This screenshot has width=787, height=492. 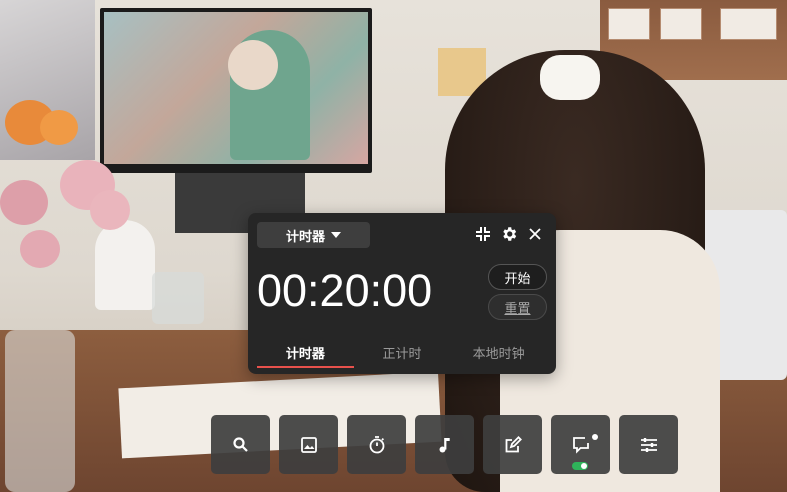 I want to click on chat-bubble-icon, so click(x=580, y=445).